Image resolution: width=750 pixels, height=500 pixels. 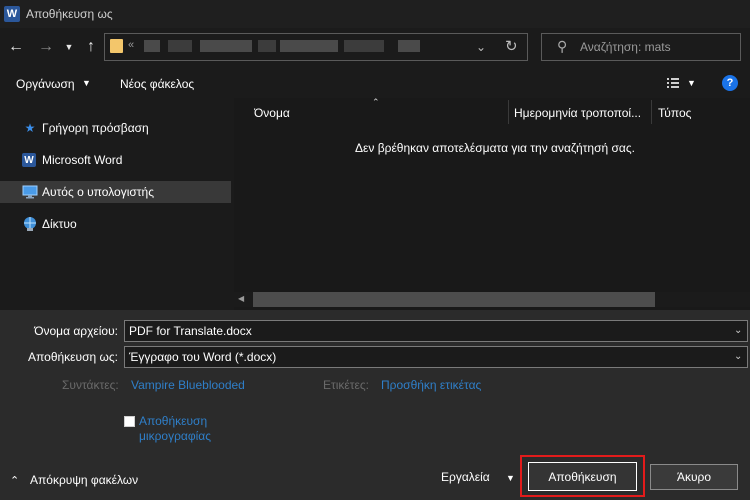 What do you see at coordinates (129, 421) in the screenshot?
I see `save-thumbnail-checkbox` at bounding box center [129, 421].